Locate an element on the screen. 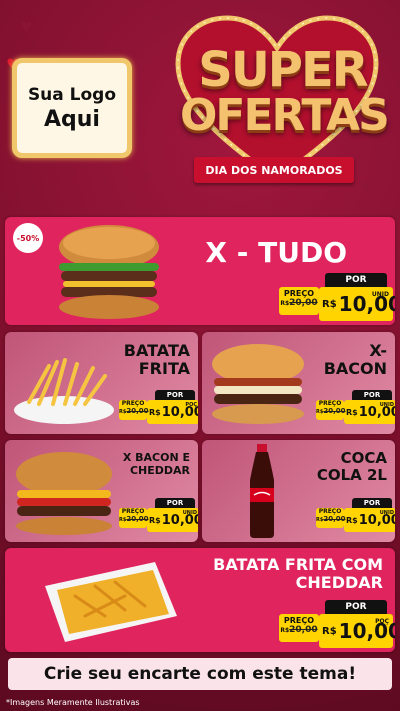 The image size is (400, 711). old-price: R$20,00 is located at coordinates (299, 303).